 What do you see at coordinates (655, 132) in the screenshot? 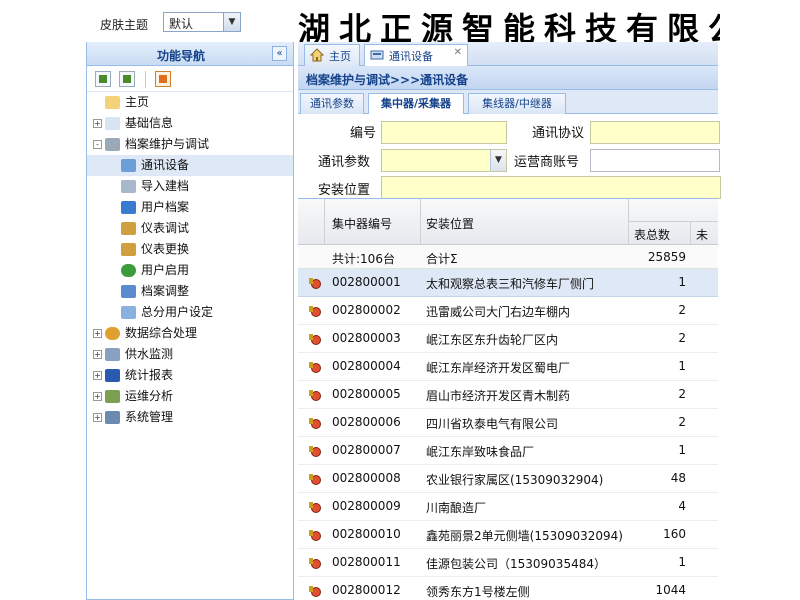
I see `protocol-input` at bounding box center [655, 132].